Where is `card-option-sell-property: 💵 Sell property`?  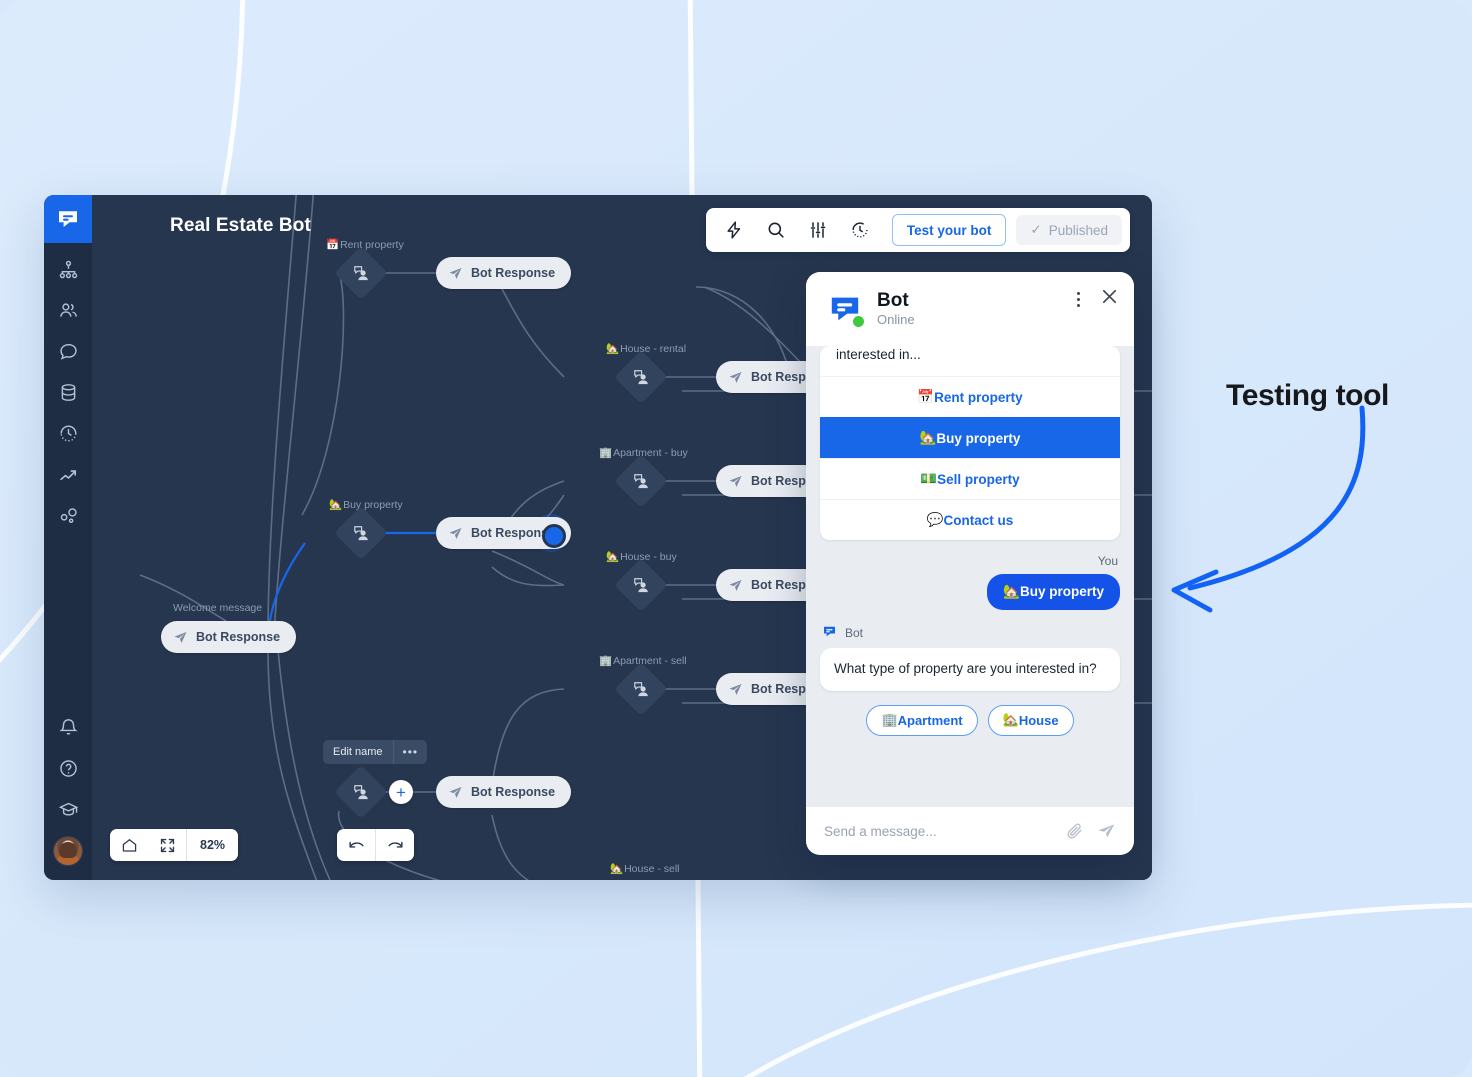
card-option-sell-property: 💵 Sell property is located at coordinates (970, 478).